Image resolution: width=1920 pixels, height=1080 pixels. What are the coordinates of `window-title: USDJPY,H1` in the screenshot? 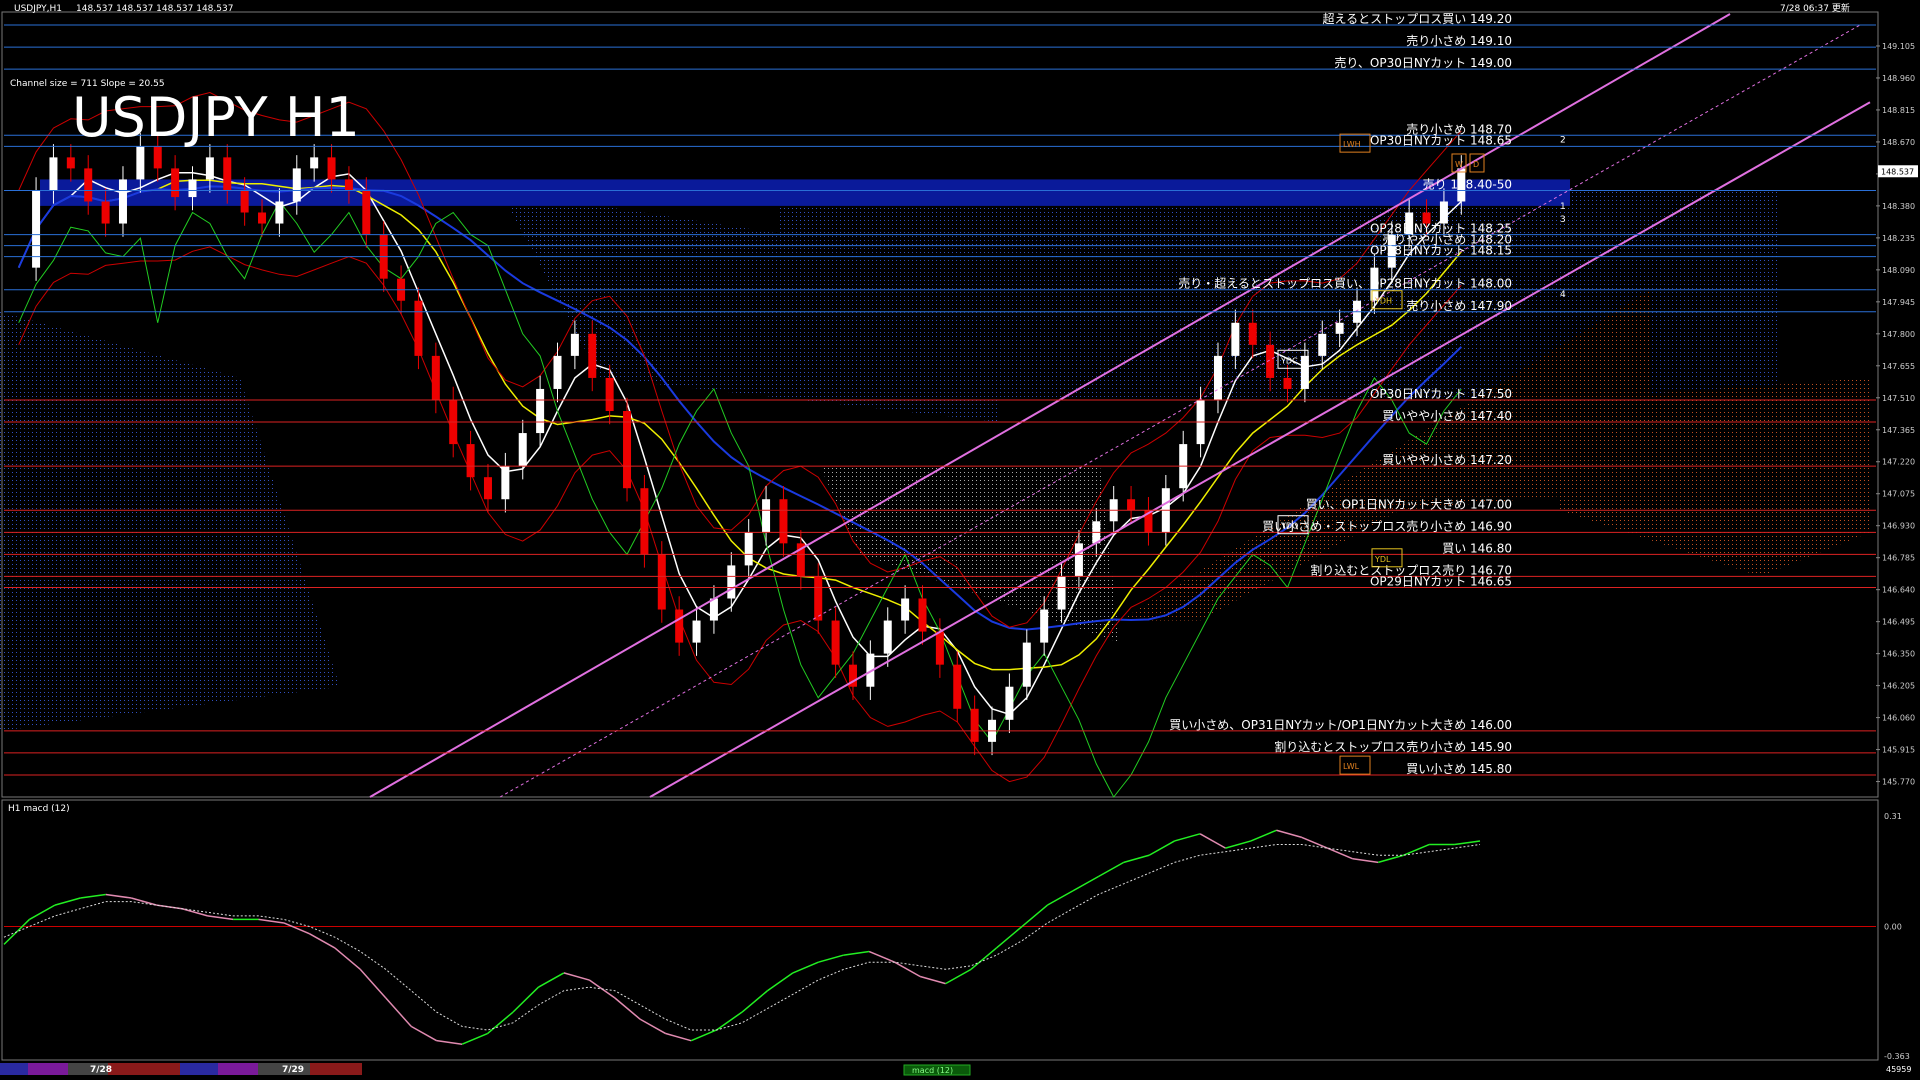 It's located at (38, 9).